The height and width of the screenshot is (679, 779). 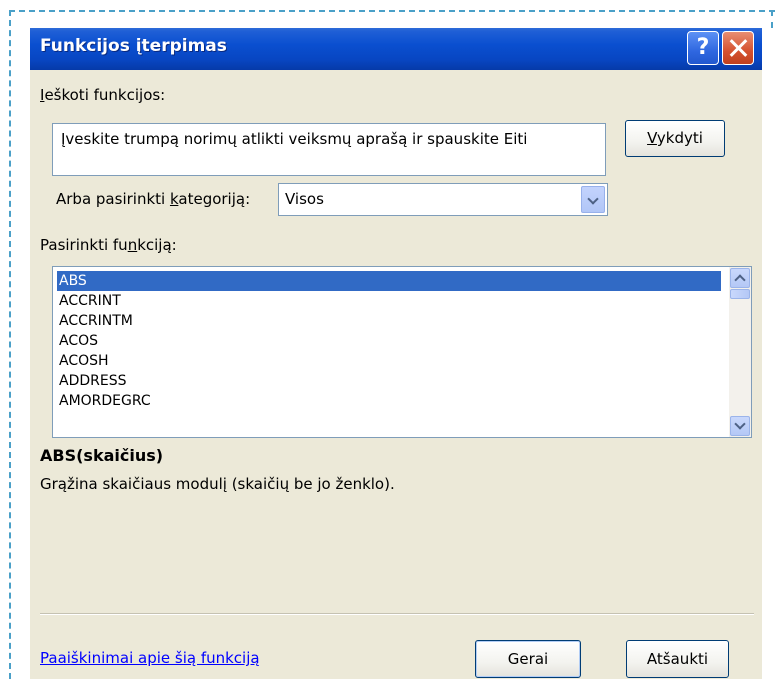 What do you see at coordinates (740, 294) in the screenshot?
I see `scroll-thumb` at bounding box center [740, 294].